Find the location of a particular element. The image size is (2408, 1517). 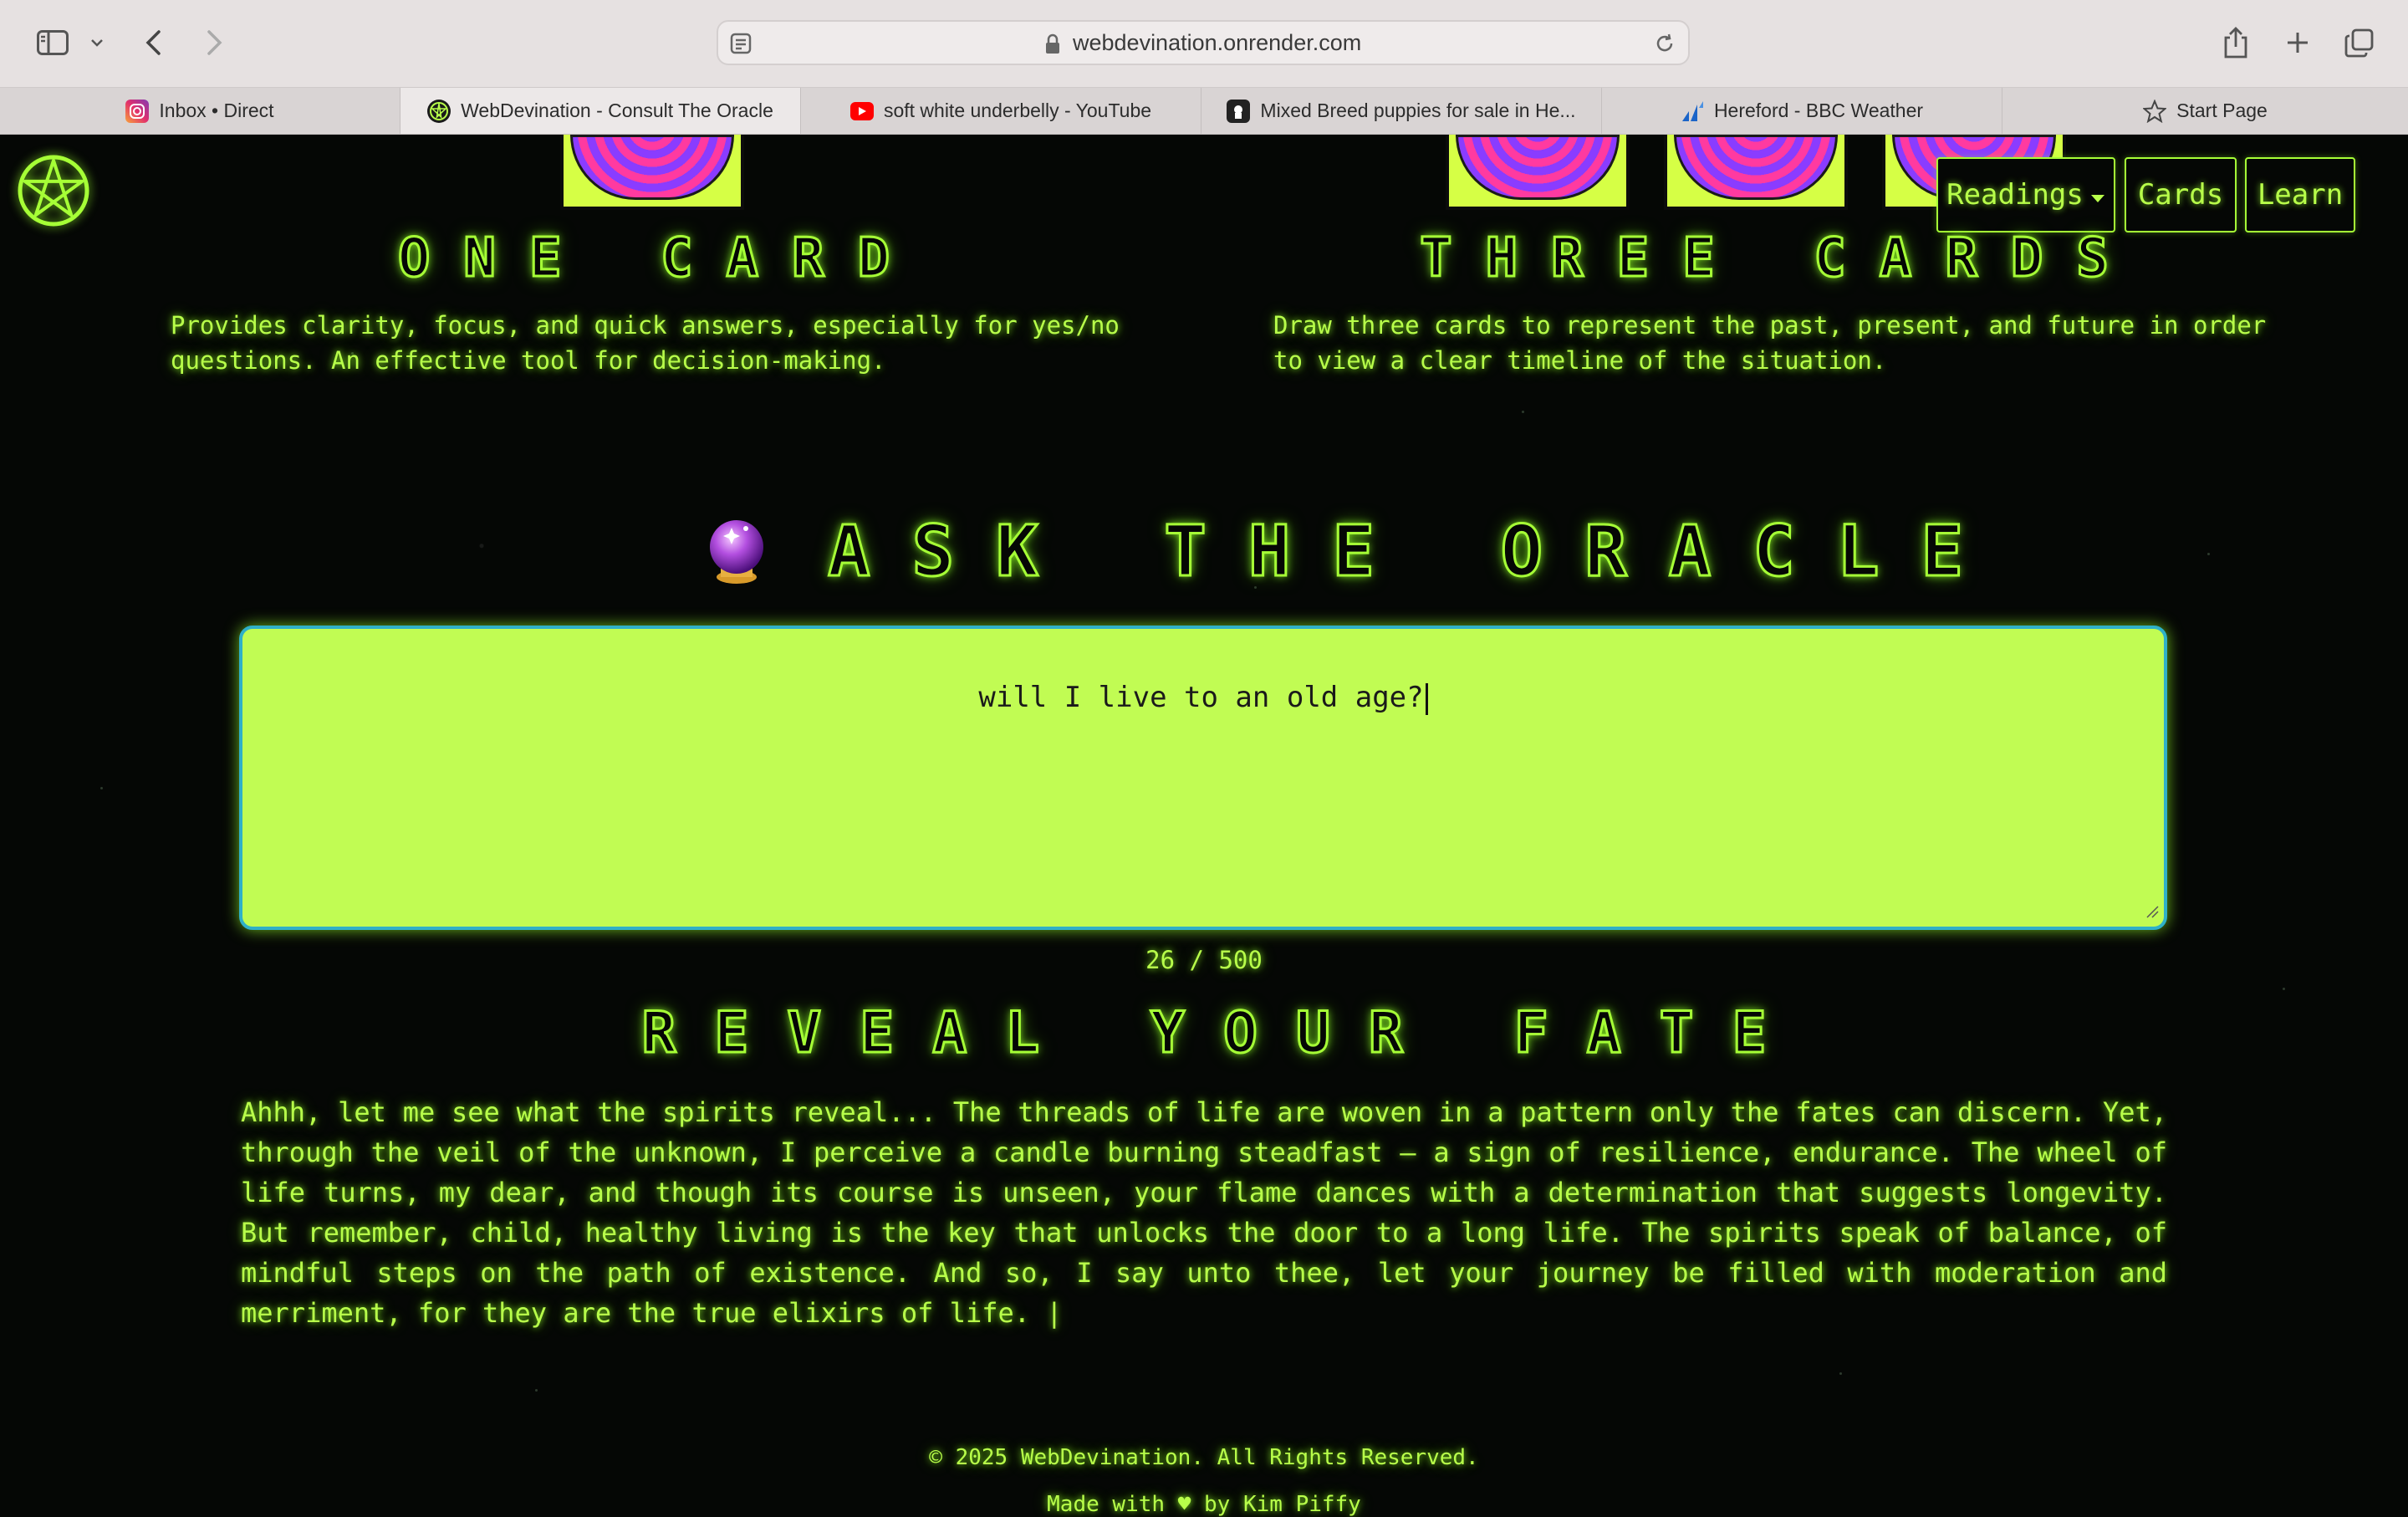

pentagram-logo-icon is located at coordinates (54, 192).